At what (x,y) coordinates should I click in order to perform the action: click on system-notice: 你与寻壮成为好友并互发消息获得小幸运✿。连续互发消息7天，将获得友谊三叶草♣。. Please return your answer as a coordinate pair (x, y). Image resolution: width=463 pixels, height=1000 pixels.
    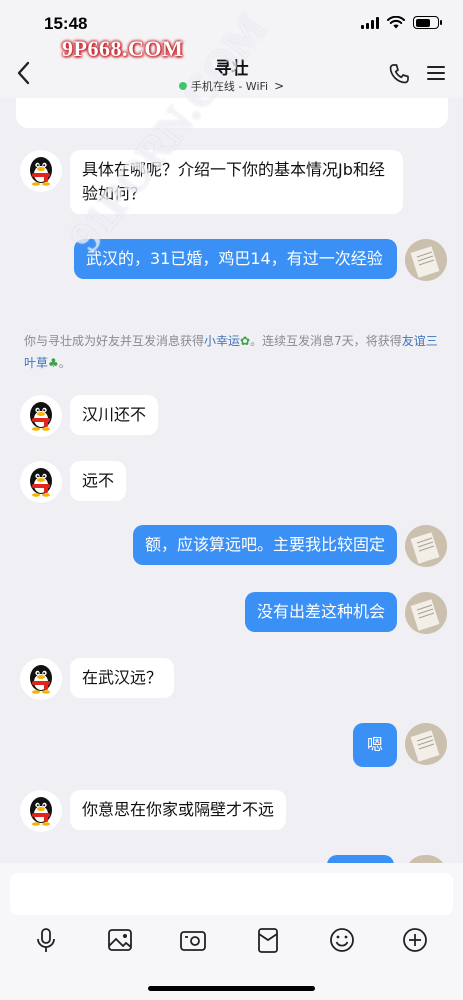
    Looking at the image, I should click on (231, 352).